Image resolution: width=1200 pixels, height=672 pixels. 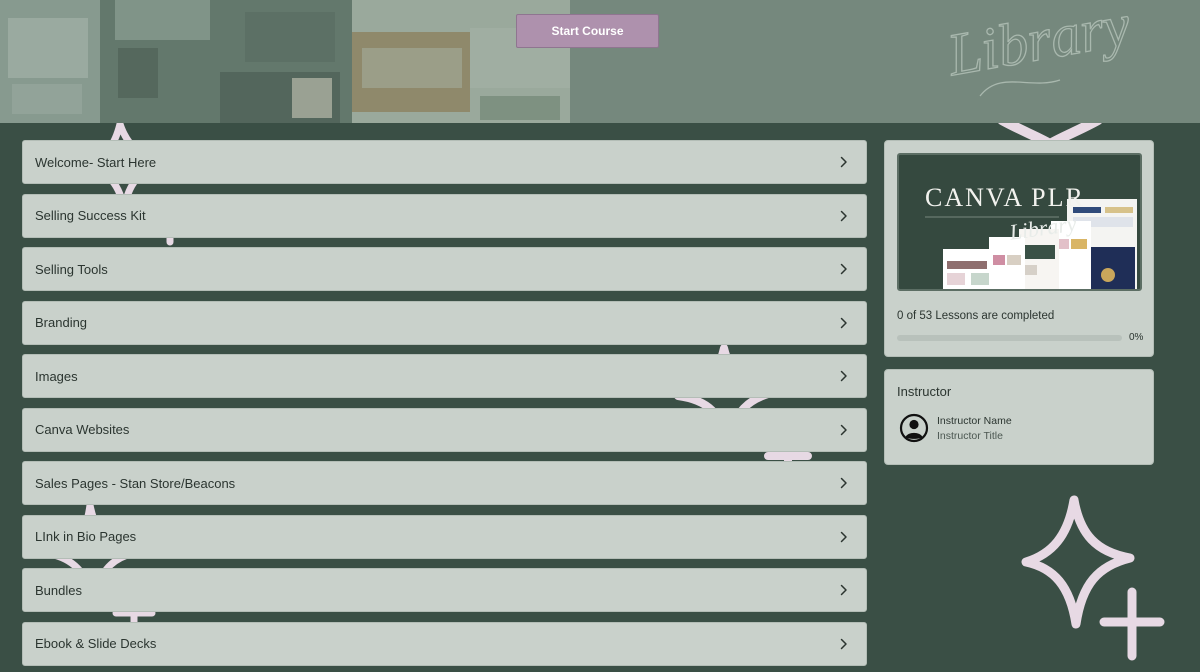 What do you see at coordinates (86, 536) in the screenshot?
I see `lesson-label: LInk in Bio Pages` at bounding box center [86, 536].